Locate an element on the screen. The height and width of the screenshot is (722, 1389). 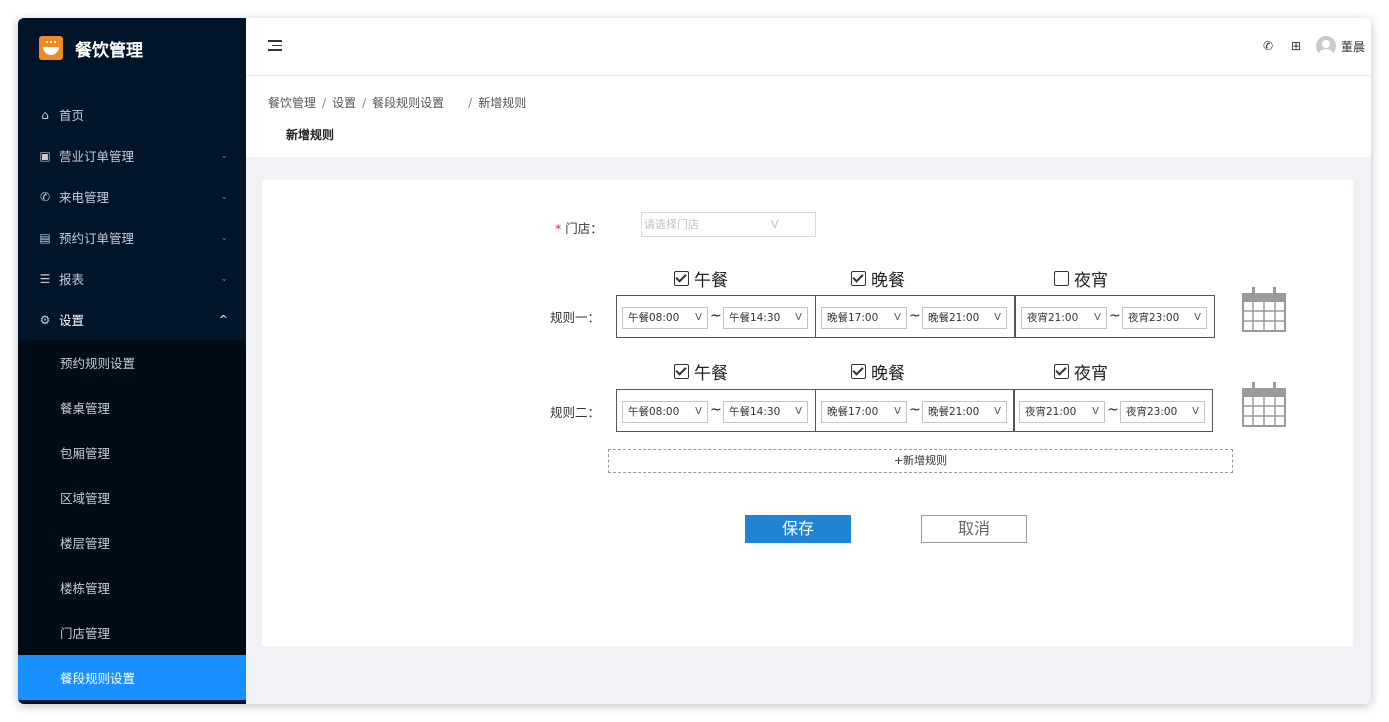
list-icon: ☰ is located at coordinates (45, 278).